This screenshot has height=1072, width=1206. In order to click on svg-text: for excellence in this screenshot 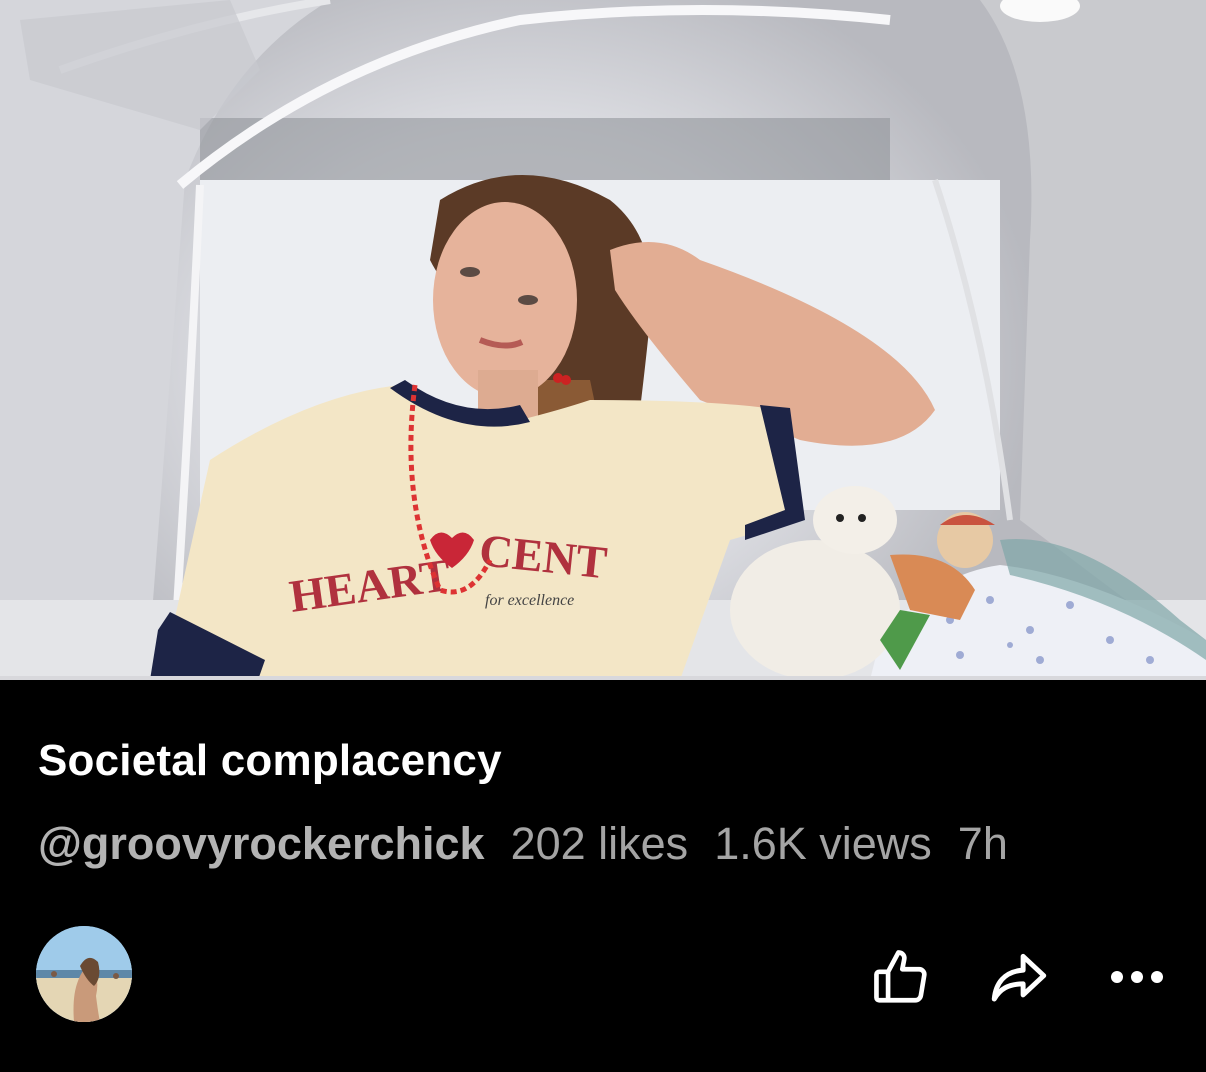, I will do `click(529, 600)`.